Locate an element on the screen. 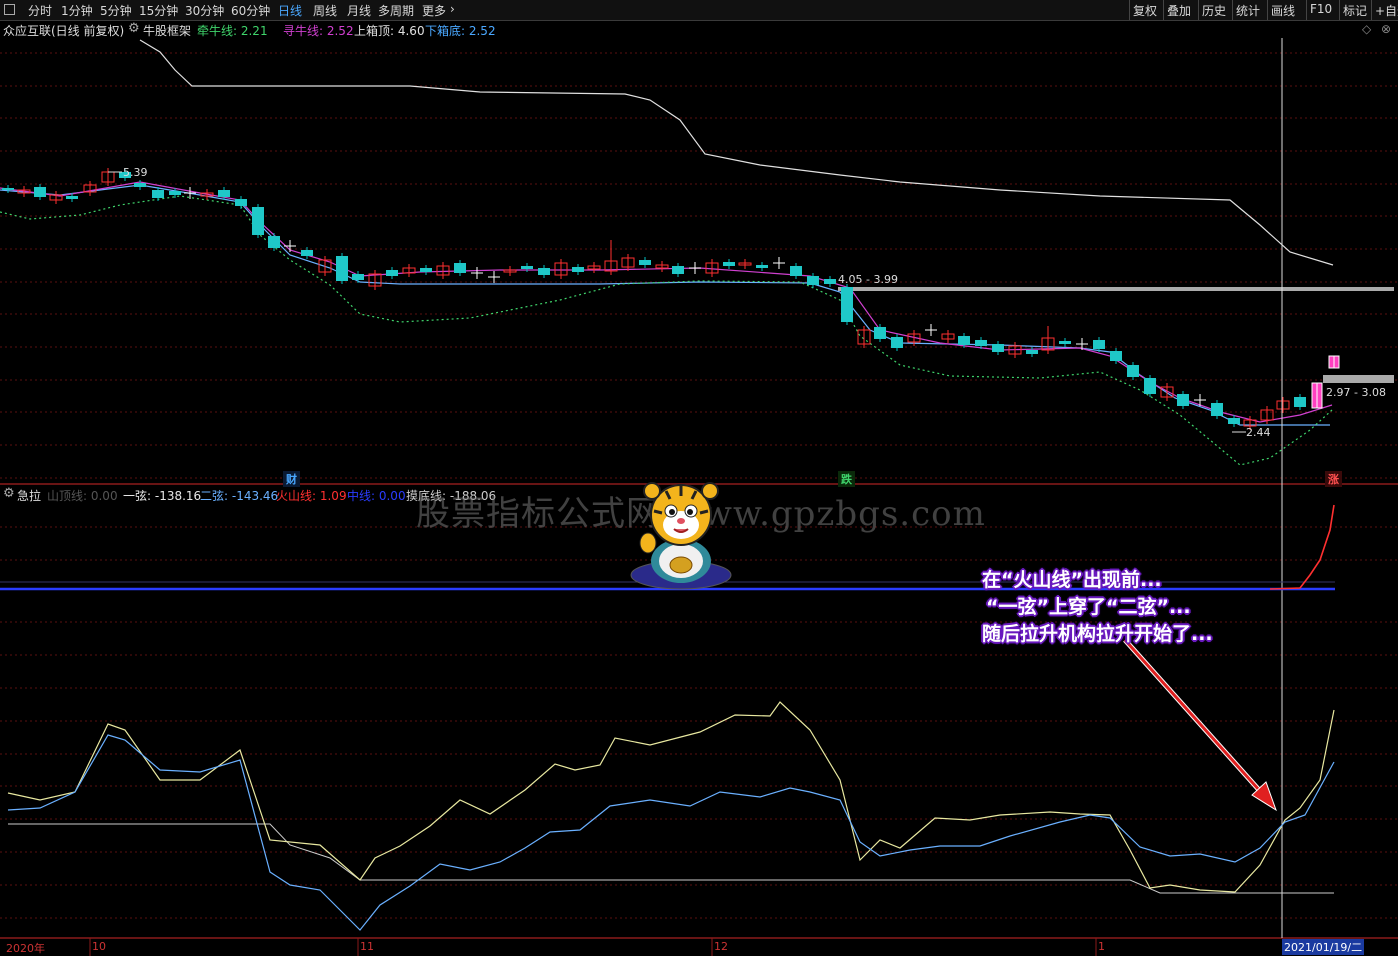 The height and width of the screenshot is (956, 1398). event-marker-finance: 财 is located at coordinates (291, 479).